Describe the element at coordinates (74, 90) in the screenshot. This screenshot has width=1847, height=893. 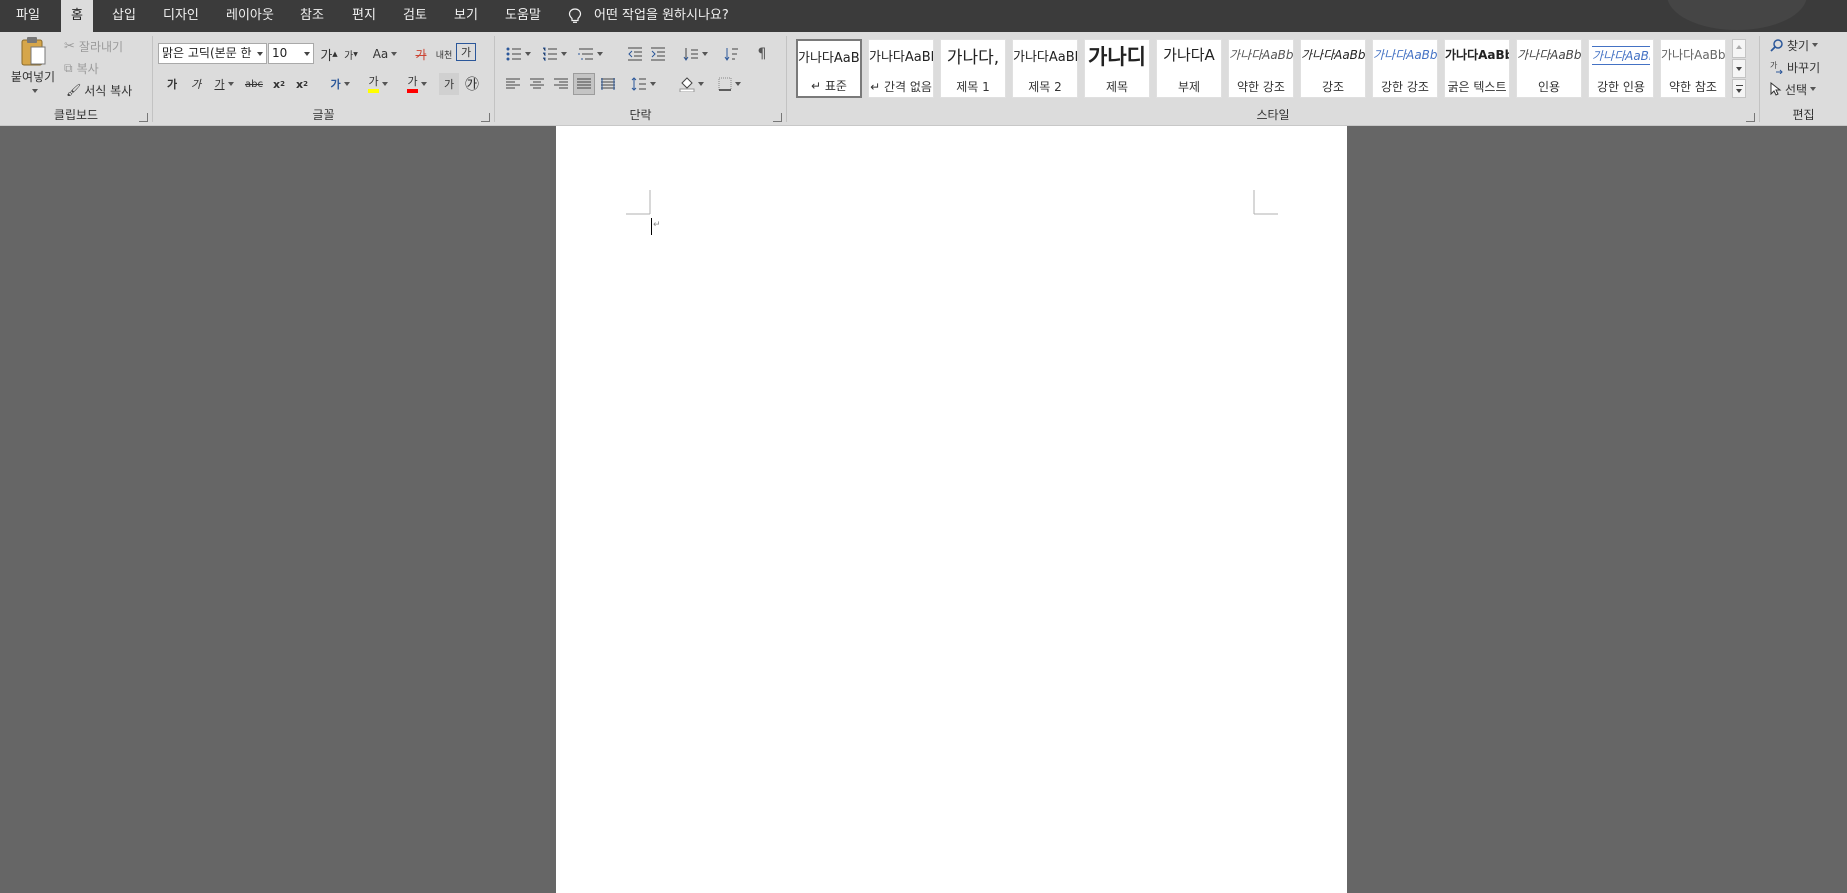
I see `paintbrush-icon: 🖌` at that location.